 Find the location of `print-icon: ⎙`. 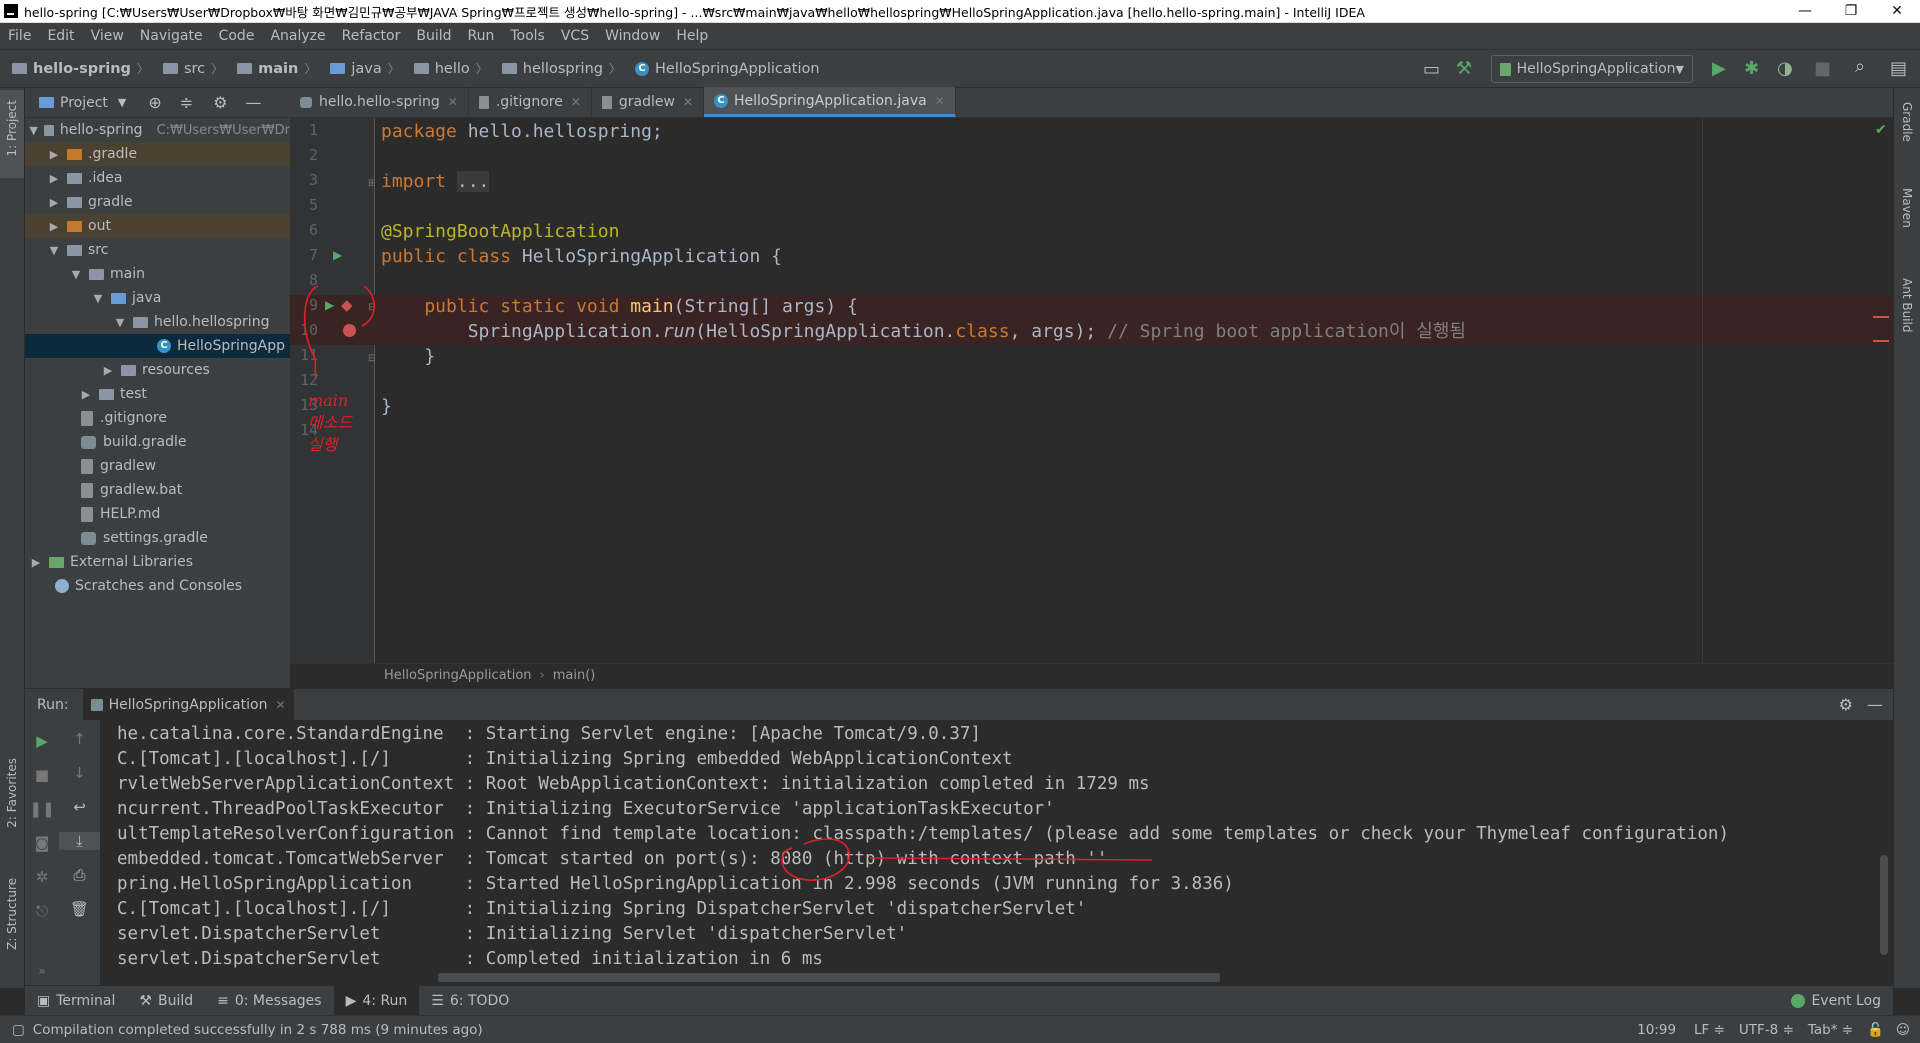

print-icon: ⎙ is located at coordinates (79, 875).